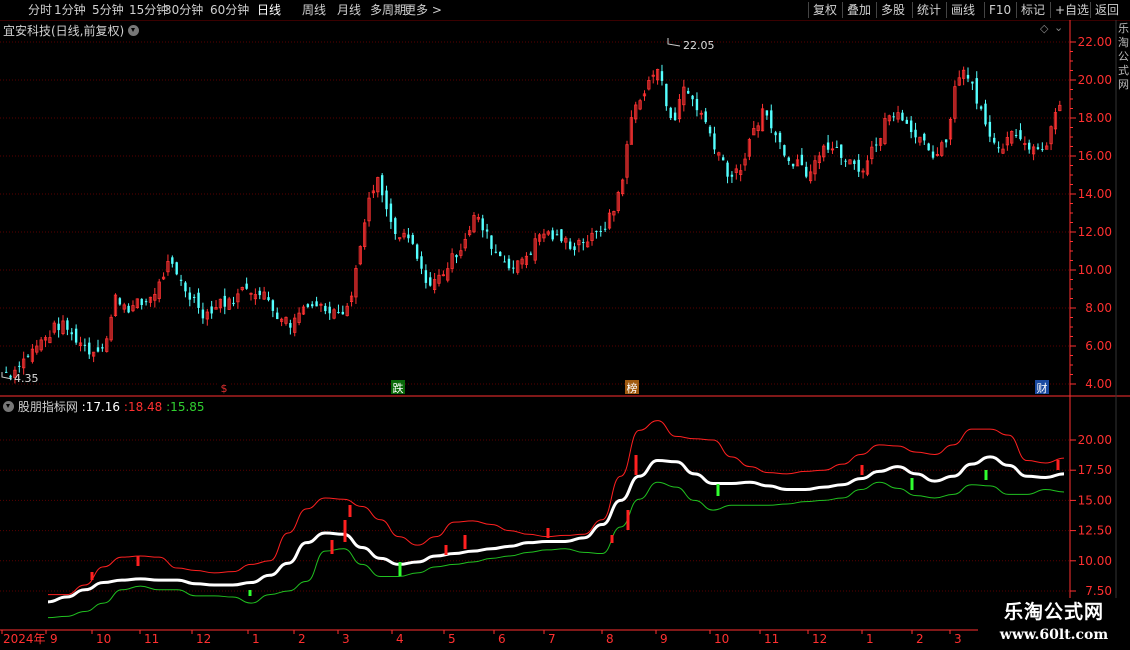  I want to click on time-axis-label: 7, so click(552, 639).